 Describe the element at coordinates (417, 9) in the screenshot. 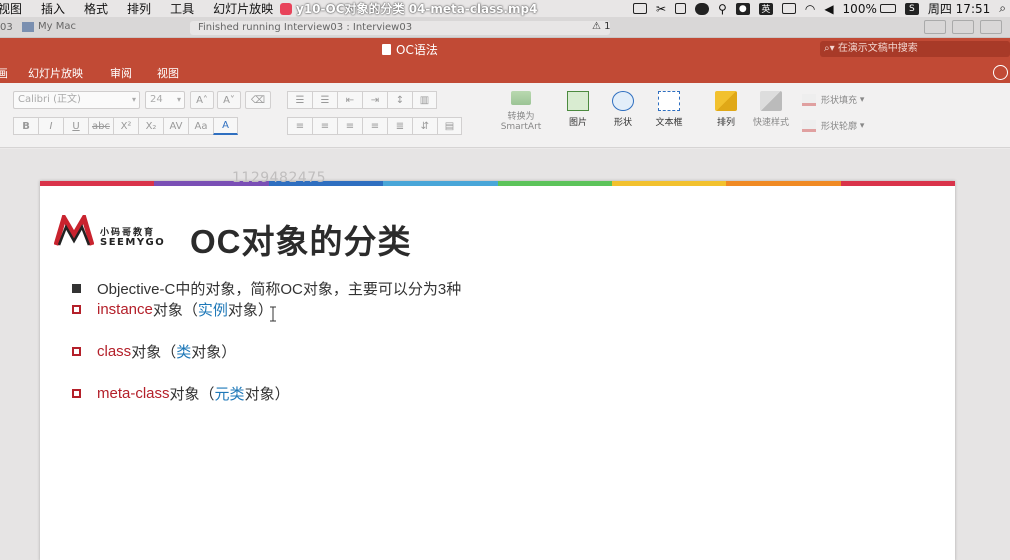

I see `video-title-text: y10-OC对象的分类 04-meta-class.mp4` at that location.